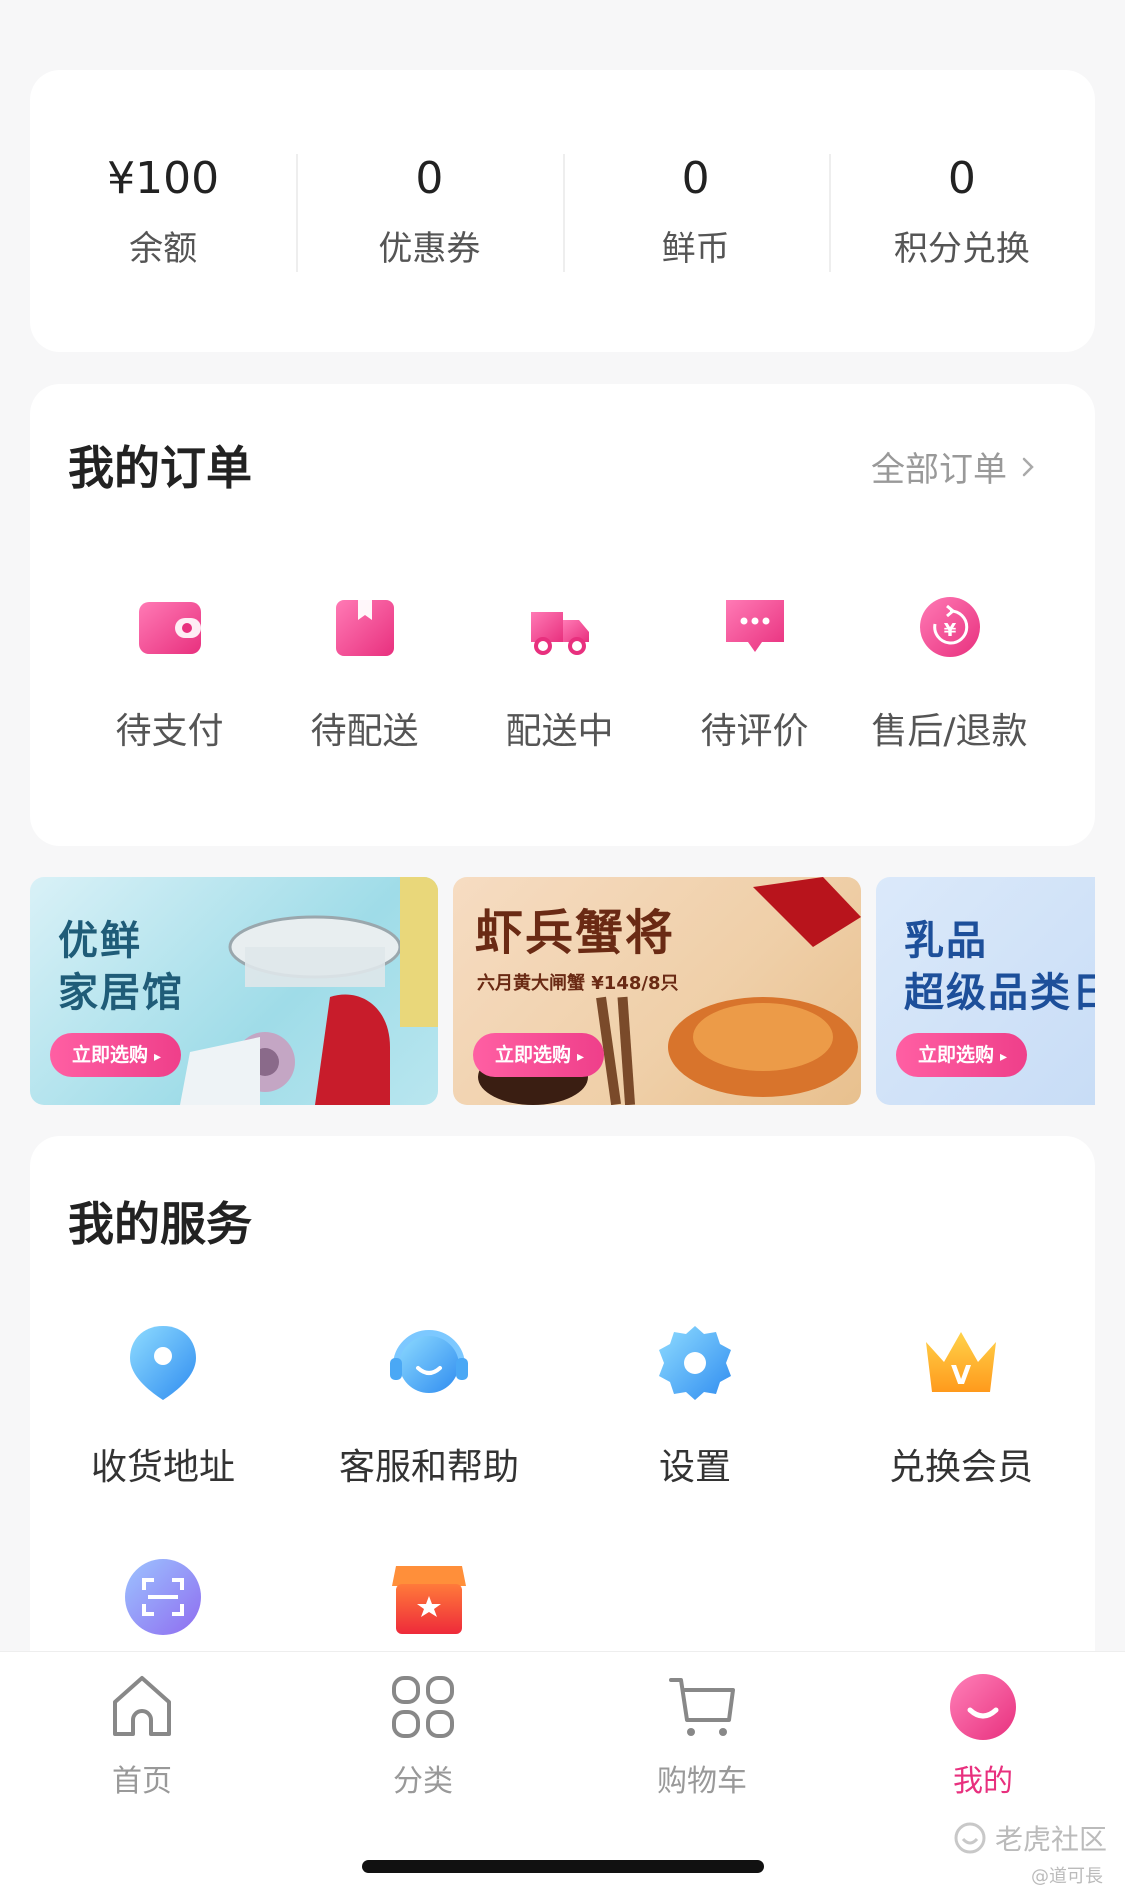 The width and height of the screenshot is (1125, 1901). Describe the element at coordinates (694, 1467) in the screenshot. I see `settings-label: 设置` at that location.